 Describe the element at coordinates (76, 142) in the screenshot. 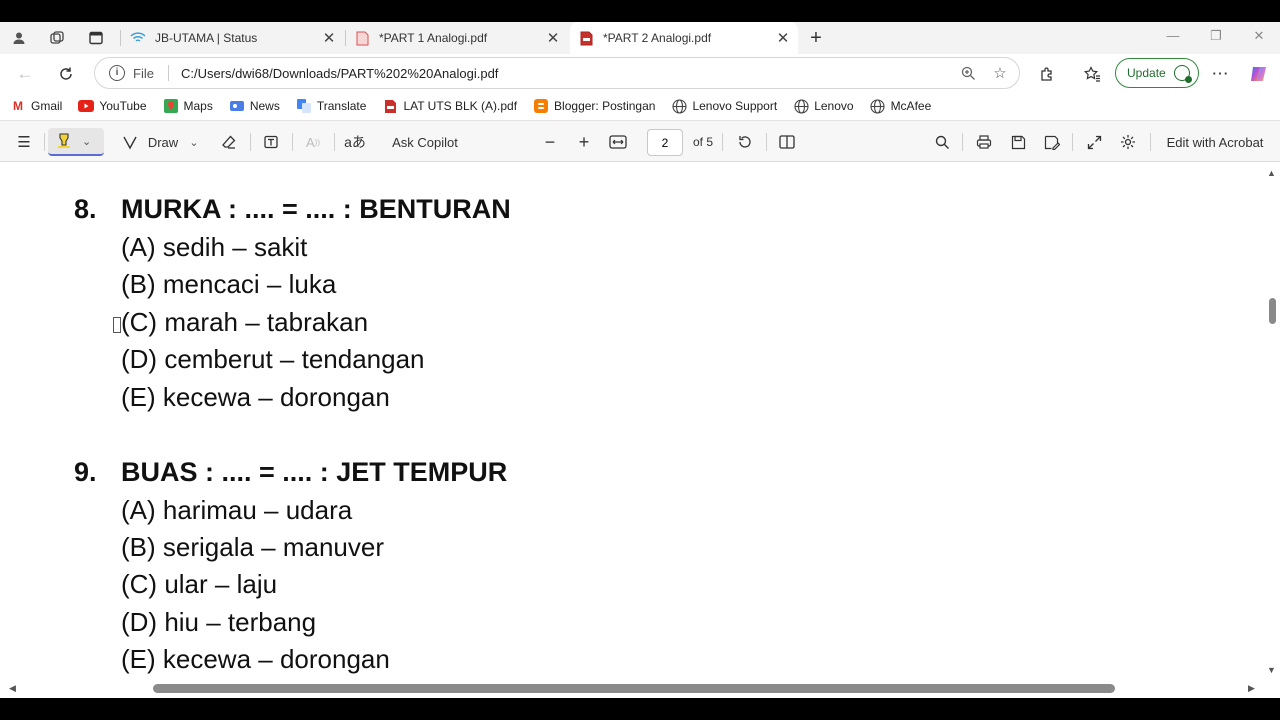

I see `highlight-tool: ⌄` at that location.